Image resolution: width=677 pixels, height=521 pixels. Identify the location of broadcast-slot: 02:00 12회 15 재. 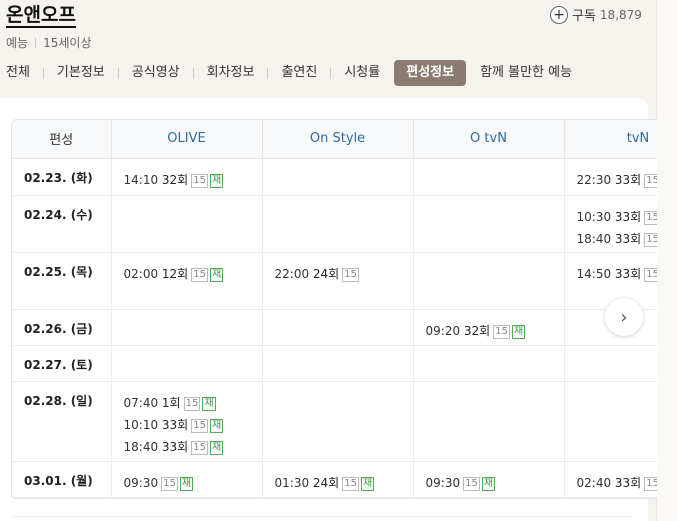
(193, 274).